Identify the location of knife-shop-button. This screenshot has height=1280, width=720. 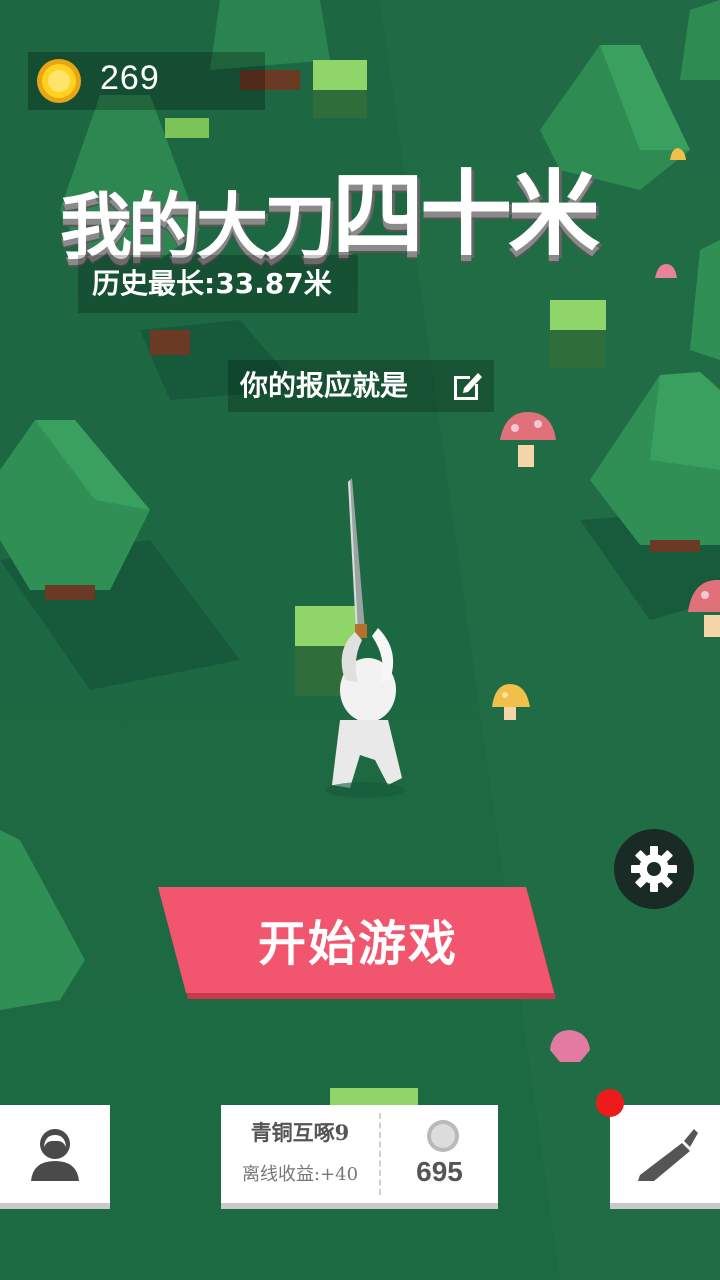
(665, 1154).